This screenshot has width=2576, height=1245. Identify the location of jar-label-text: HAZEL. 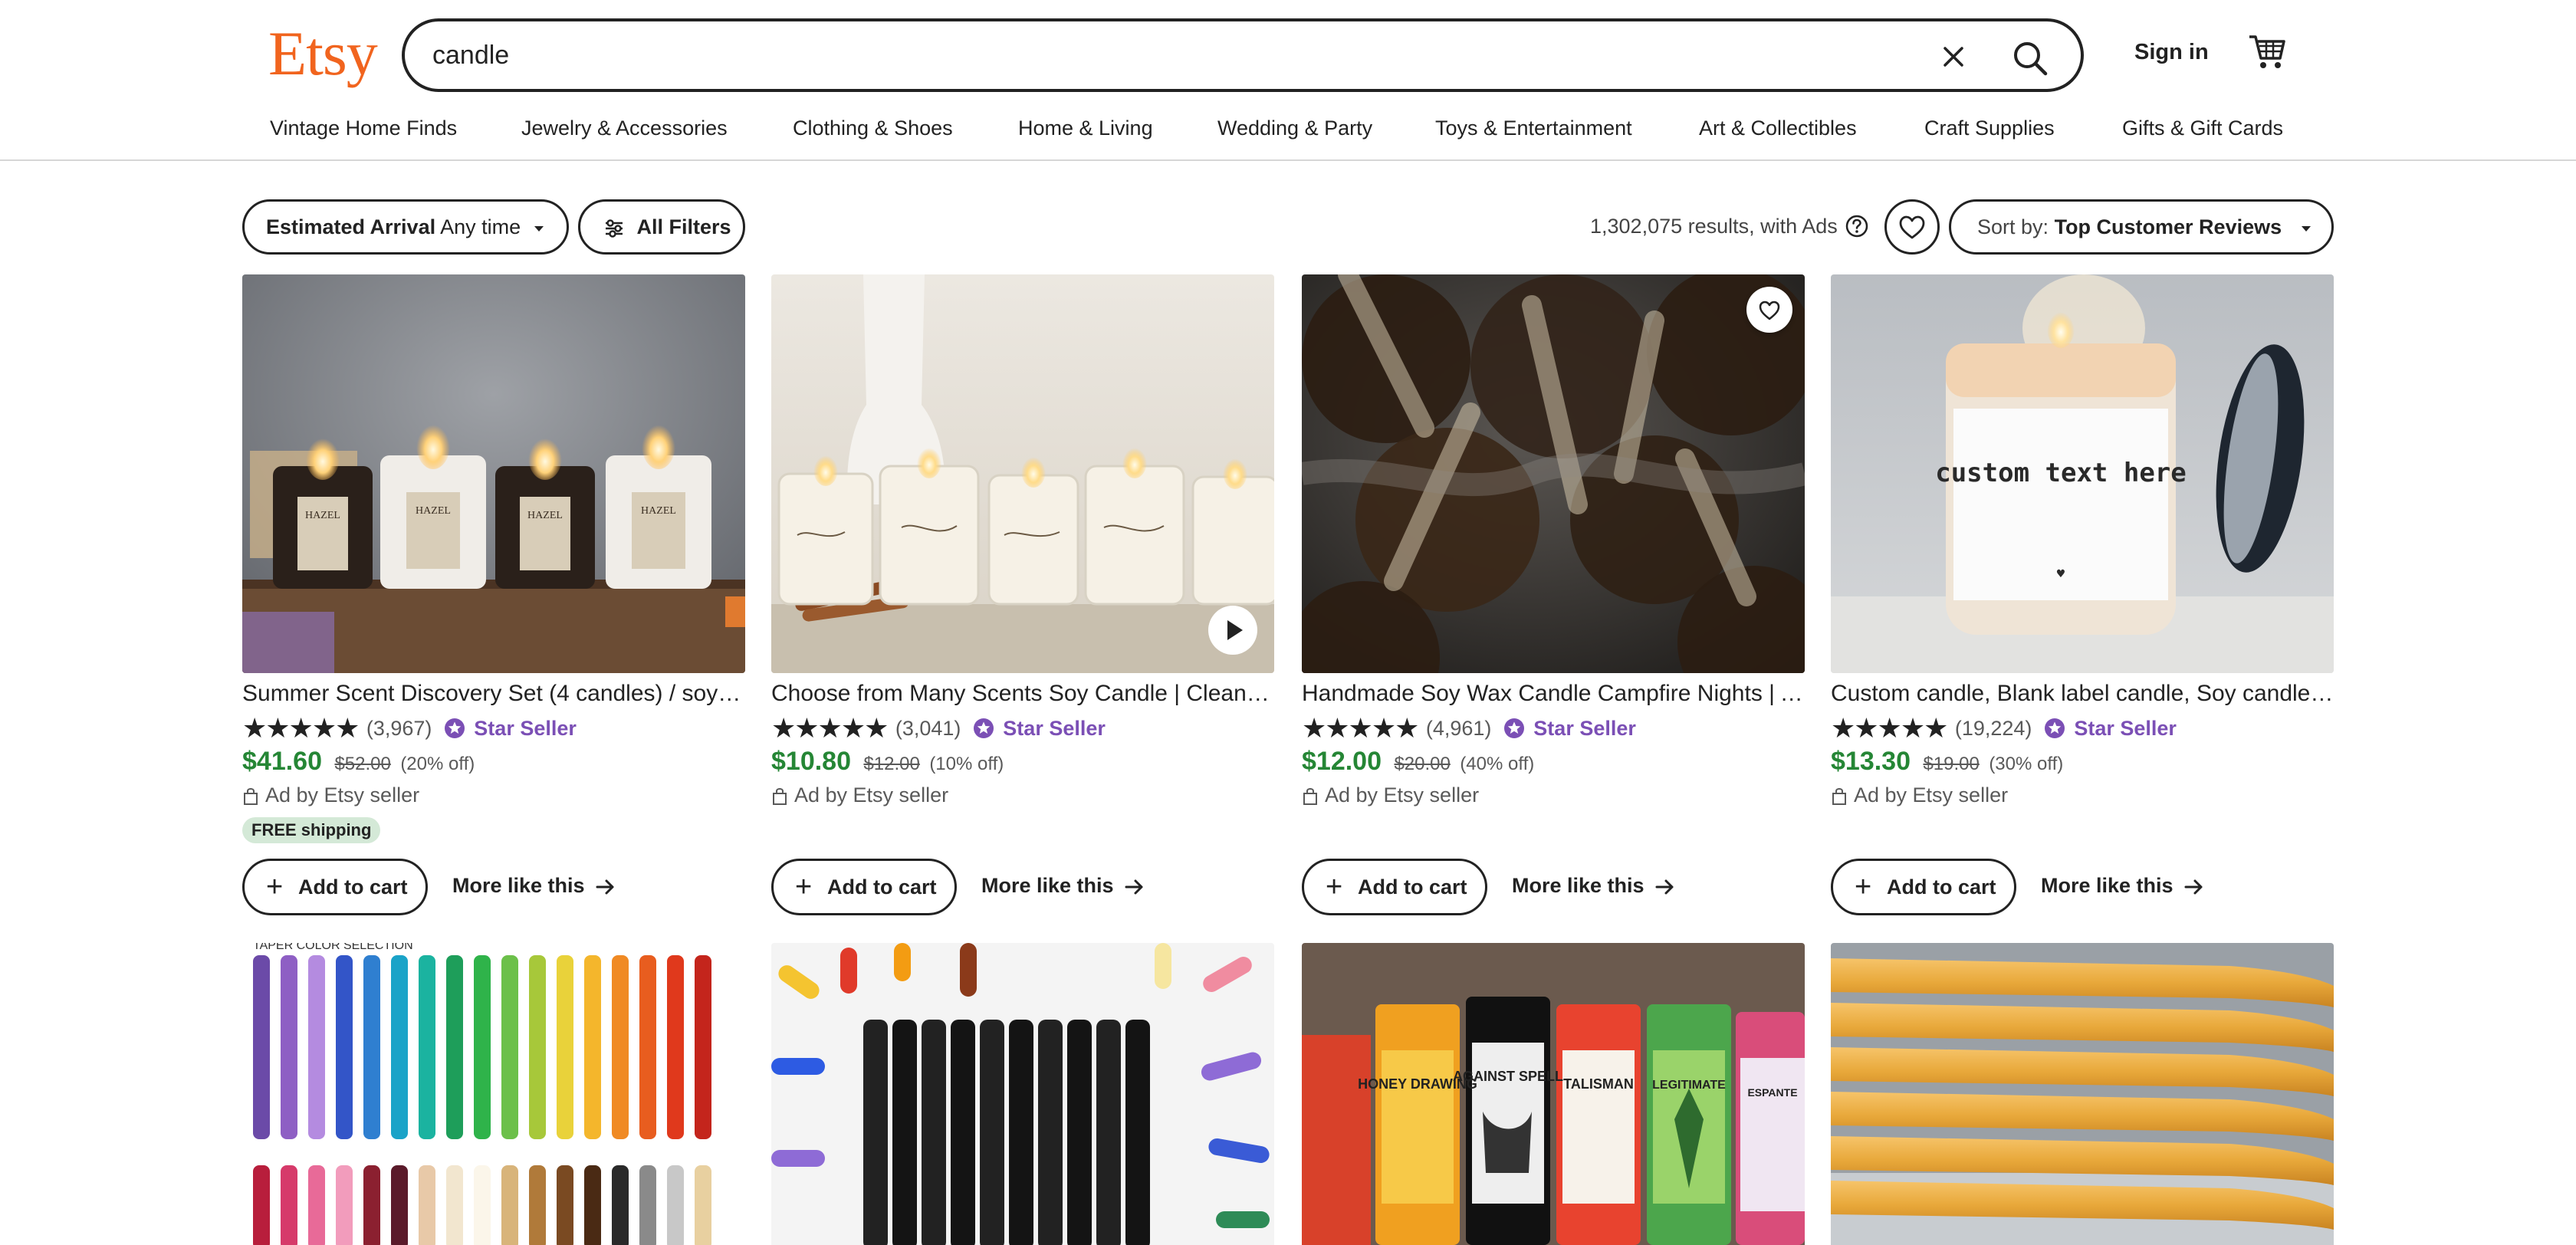
(323, 515).